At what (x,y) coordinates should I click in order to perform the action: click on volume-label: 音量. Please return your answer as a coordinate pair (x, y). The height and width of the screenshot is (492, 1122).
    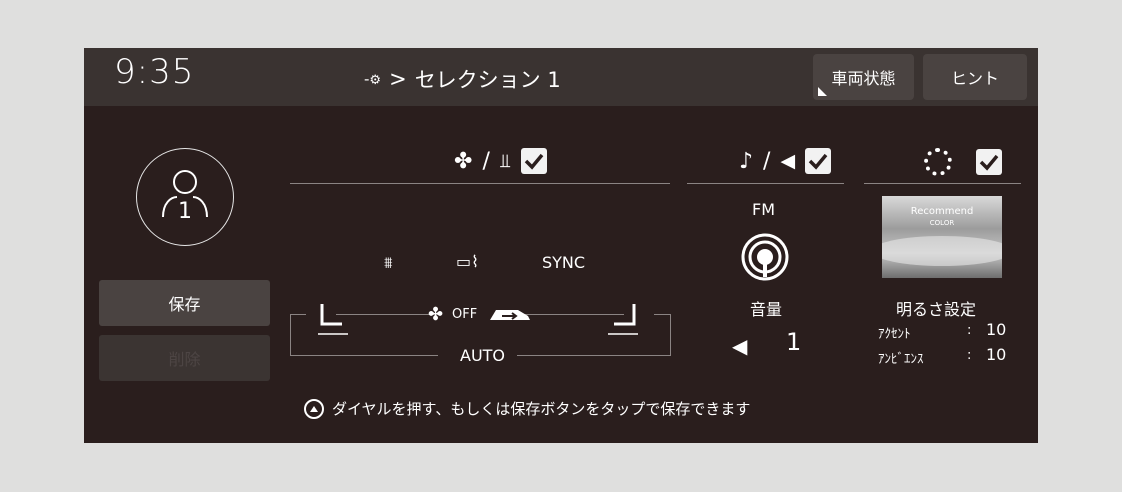
    Looking at the image, I should click on (766, 309).